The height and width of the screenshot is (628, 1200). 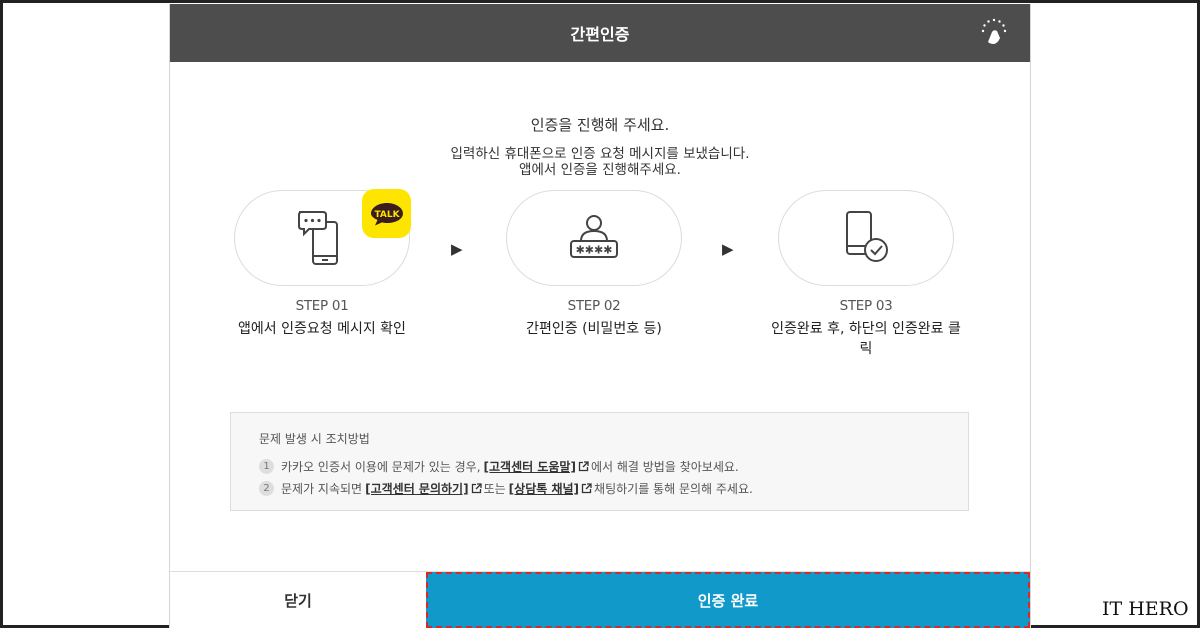 What do you see at coordinates (600, 125) in the screenshot?
I see `intro-title: 인증을 진행해 주세요.` at bounding box center [600, 125].